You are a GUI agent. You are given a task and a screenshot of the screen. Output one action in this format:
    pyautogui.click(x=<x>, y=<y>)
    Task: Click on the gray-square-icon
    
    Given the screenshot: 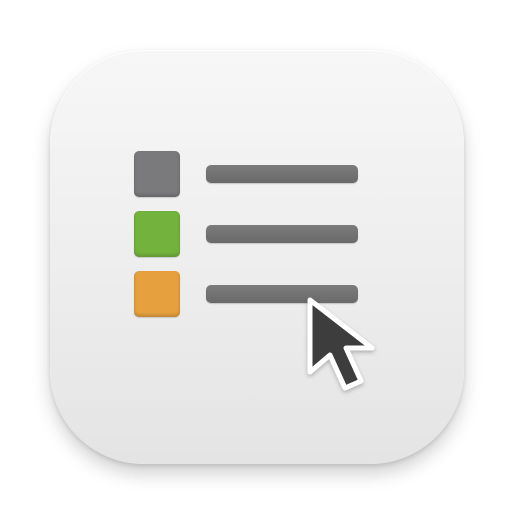 What is the action you would take?
    pyautogui.click(x=157, y=174)
    